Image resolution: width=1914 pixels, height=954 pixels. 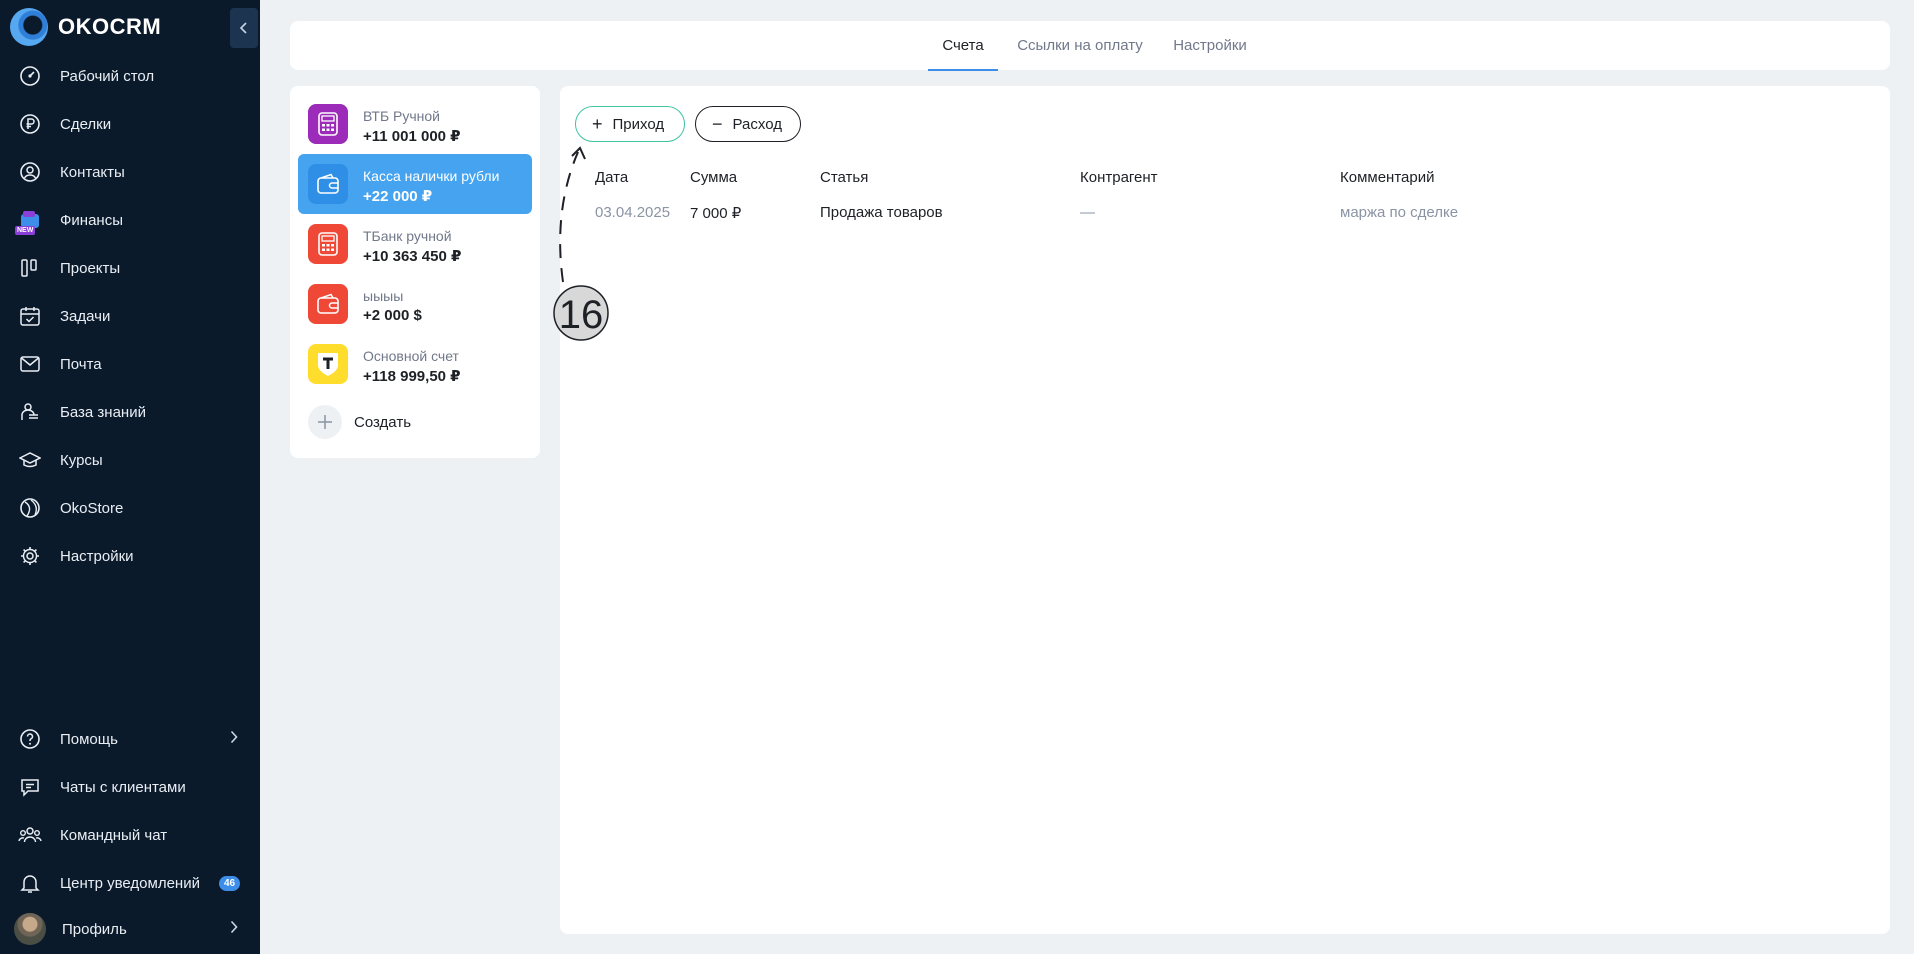 What do you see at coordinates (81, 364) in the screenshot?
I see `sidebar-item-label: Почта` at bounding box center [81, 364].